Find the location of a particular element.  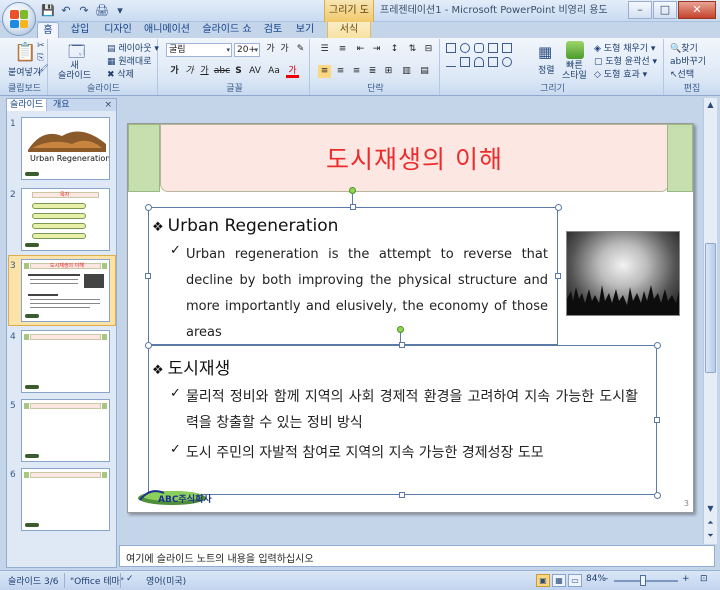

spellcheck-icon: ✓ is located at coordinates (130, 579).